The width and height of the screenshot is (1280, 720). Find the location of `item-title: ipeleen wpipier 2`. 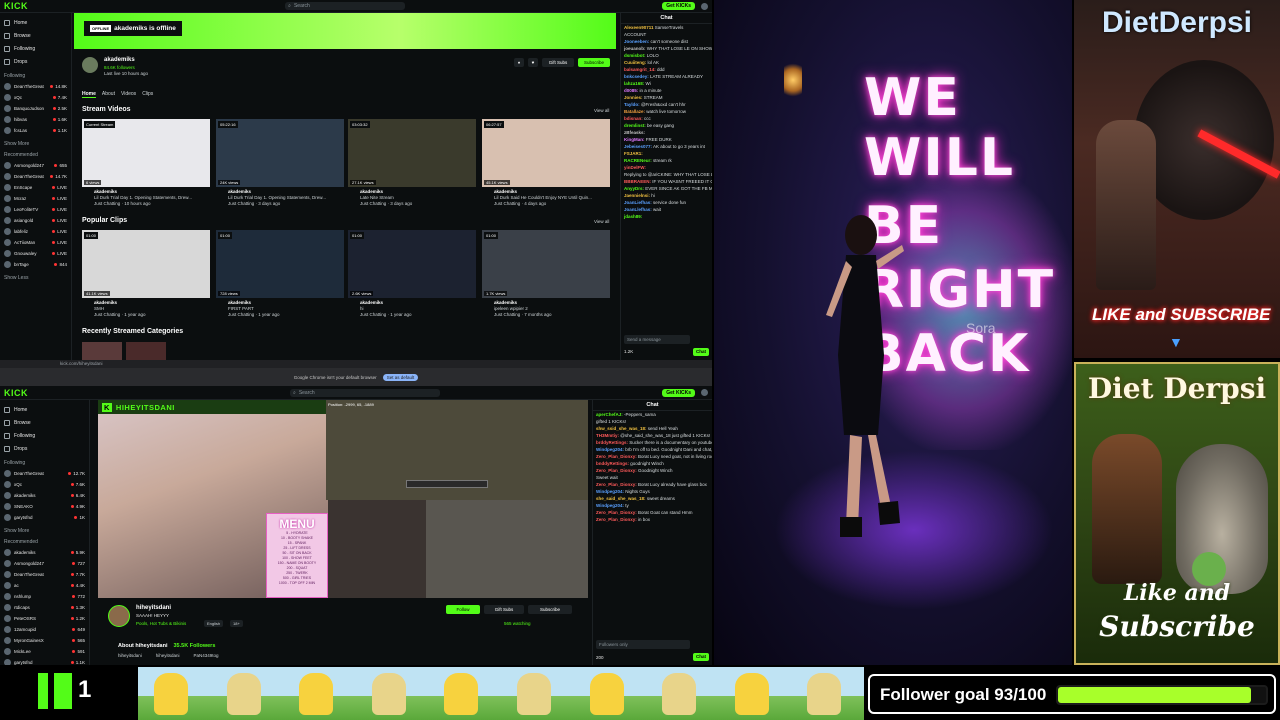

item-title: ipeleen wpipier 2 is located at coordinates (511, 308).